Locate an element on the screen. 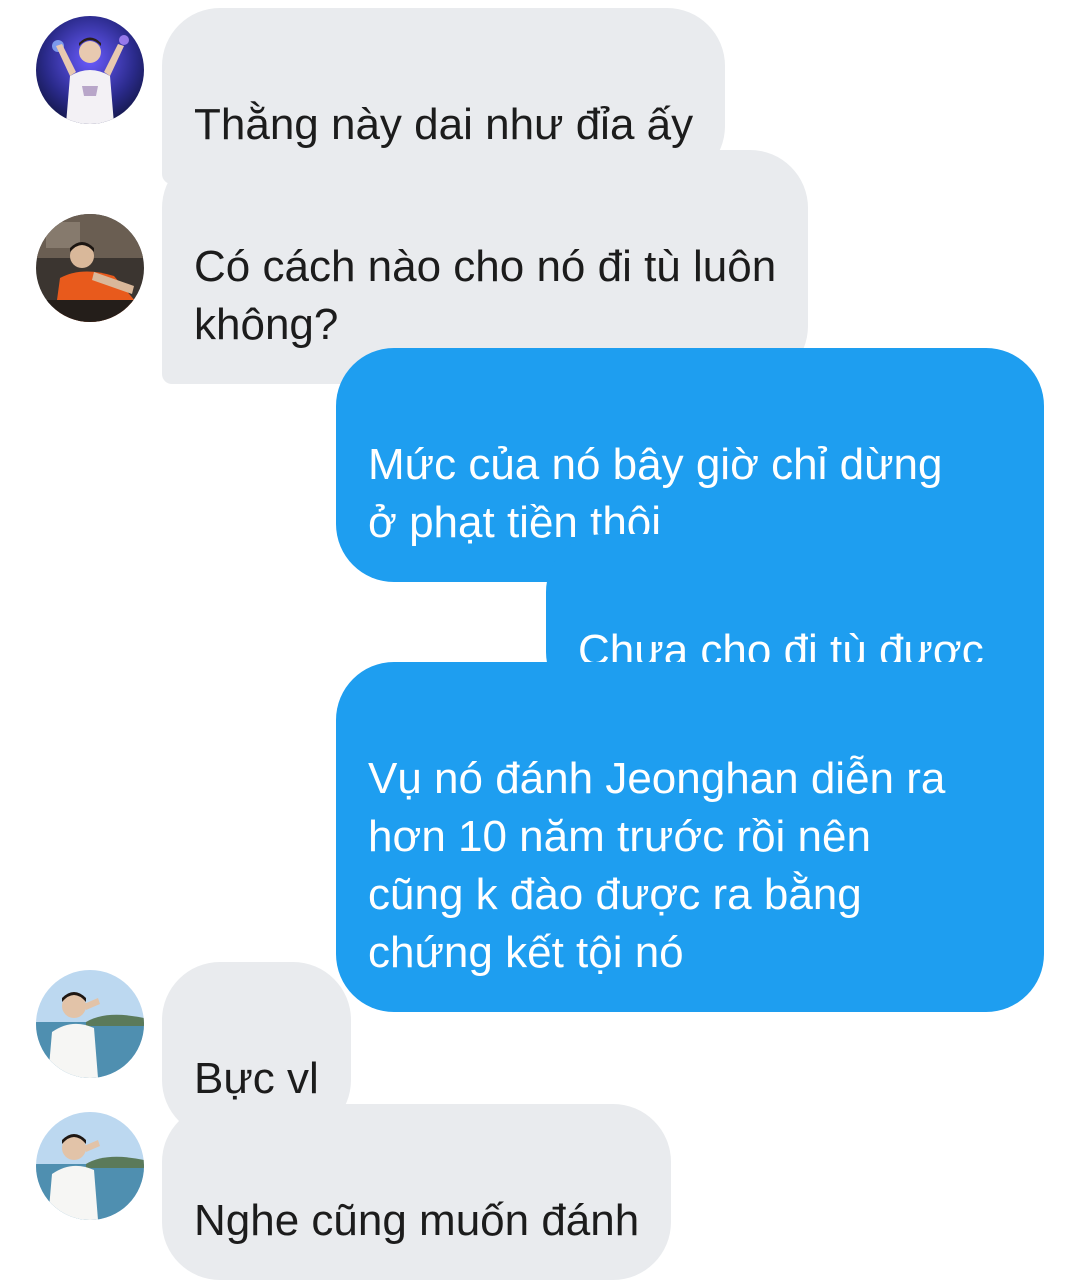  user-avatar-concert-icon is located at coordinates (90, 70).